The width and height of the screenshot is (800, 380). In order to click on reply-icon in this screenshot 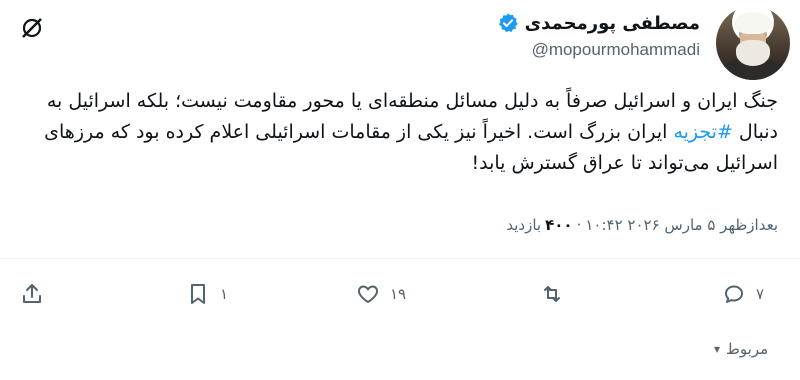, I will do `click(734, 294)`.